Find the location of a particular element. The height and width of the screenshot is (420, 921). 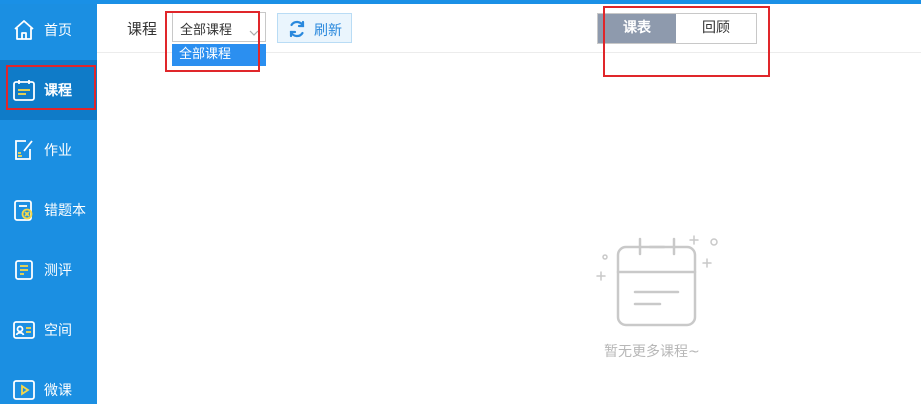

sidebar-item-assessment: 测评 is located at coordinates (48, 270).